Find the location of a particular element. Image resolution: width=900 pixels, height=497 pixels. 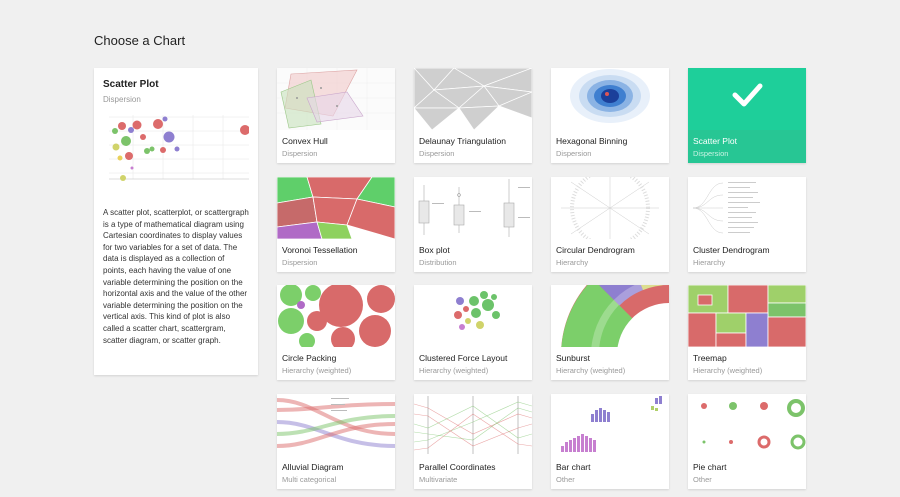

page-title: Choose a Chart is located at coordinates (140, 40).